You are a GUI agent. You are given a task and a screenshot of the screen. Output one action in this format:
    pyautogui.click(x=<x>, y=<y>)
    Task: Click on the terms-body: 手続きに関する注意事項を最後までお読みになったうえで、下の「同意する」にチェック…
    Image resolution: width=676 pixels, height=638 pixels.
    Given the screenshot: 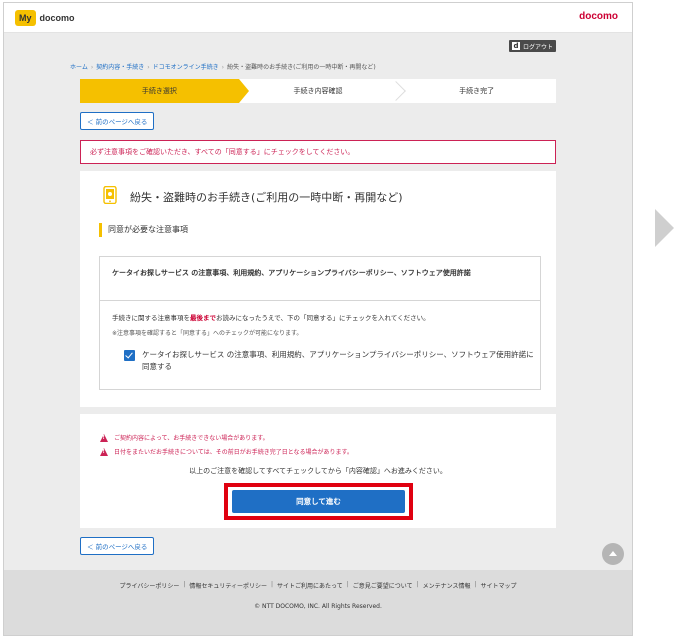 What is the action you would take?
    pyautogui.click(x=322, y=324)
    